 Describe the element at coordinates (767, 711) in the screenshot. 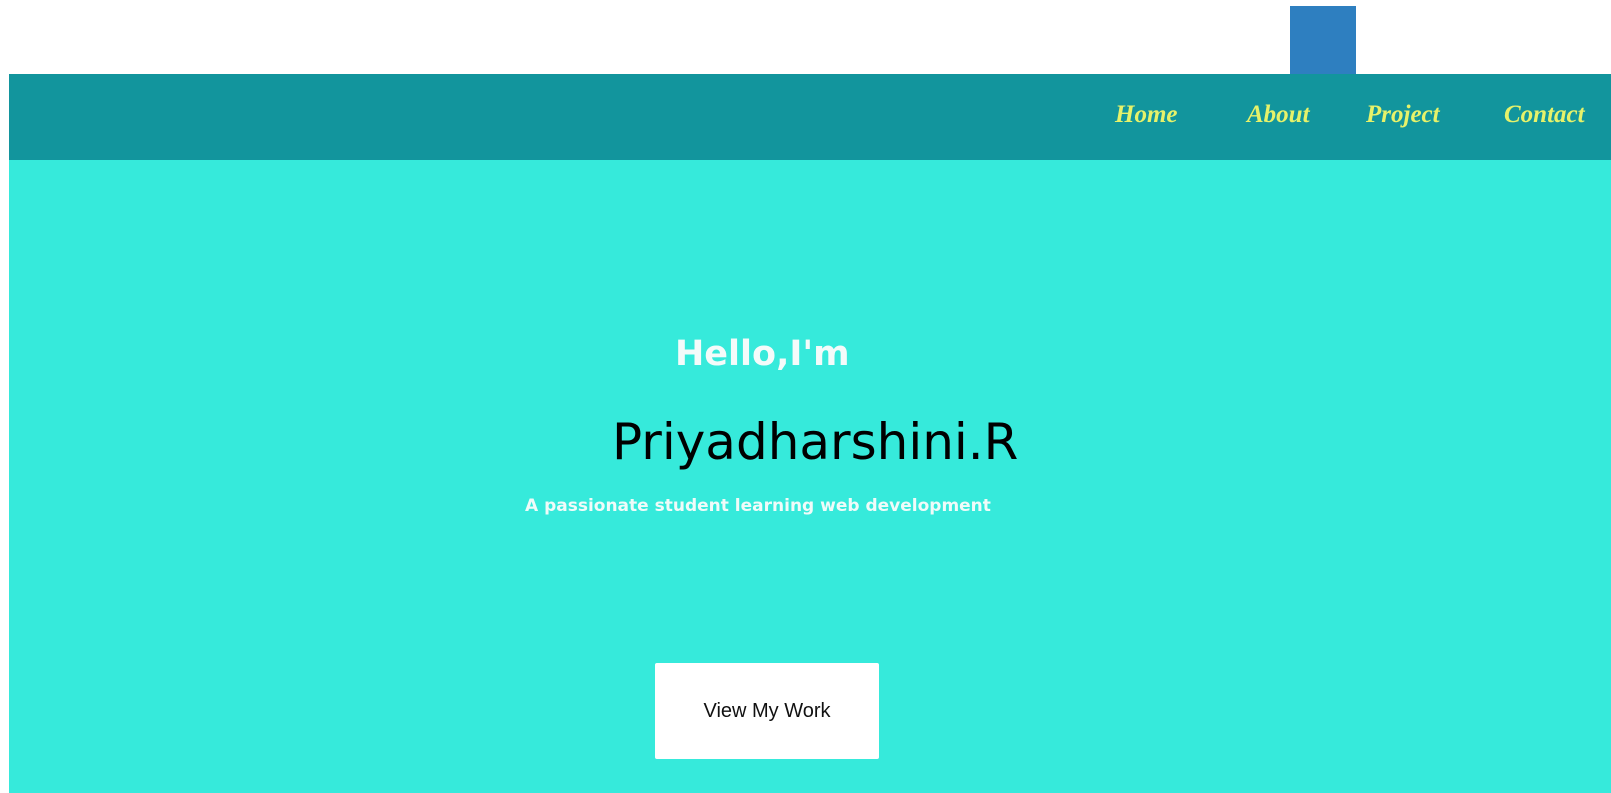

I see `view-my-work-button: View My Work` at that location.